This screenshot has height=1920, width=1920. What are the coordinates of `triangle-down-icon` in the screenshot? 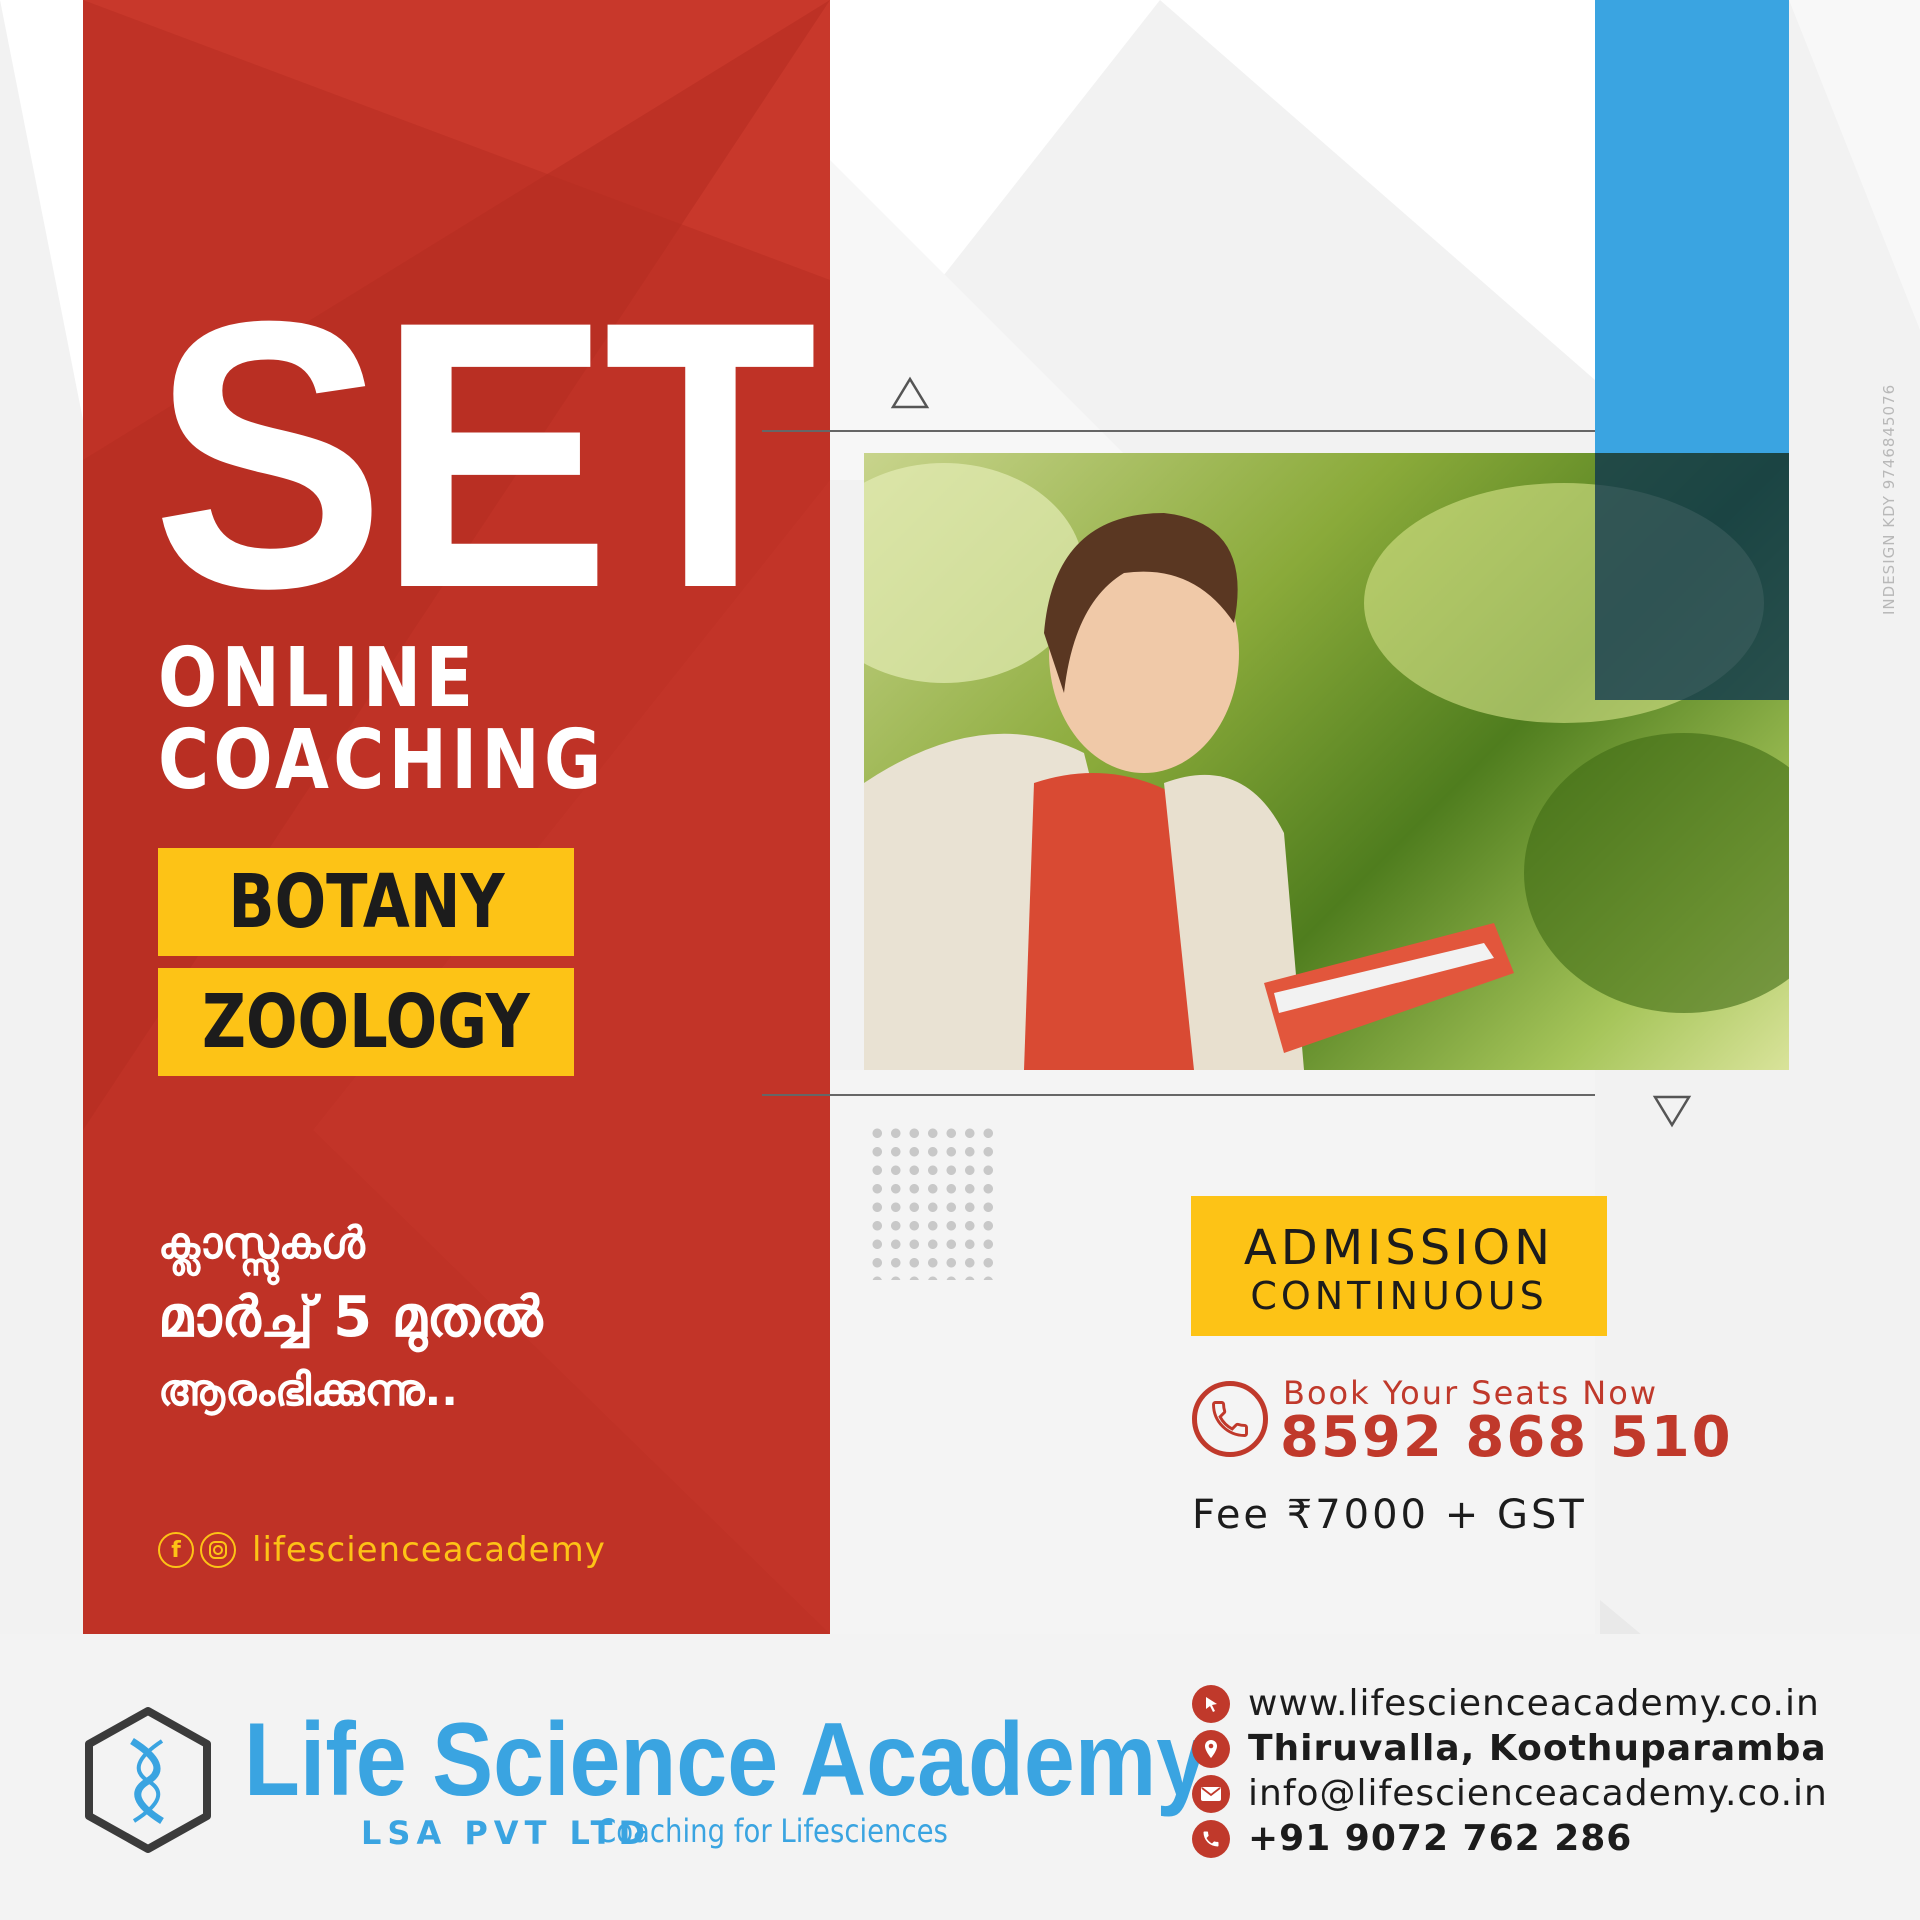 It's located at (1672, 1111).